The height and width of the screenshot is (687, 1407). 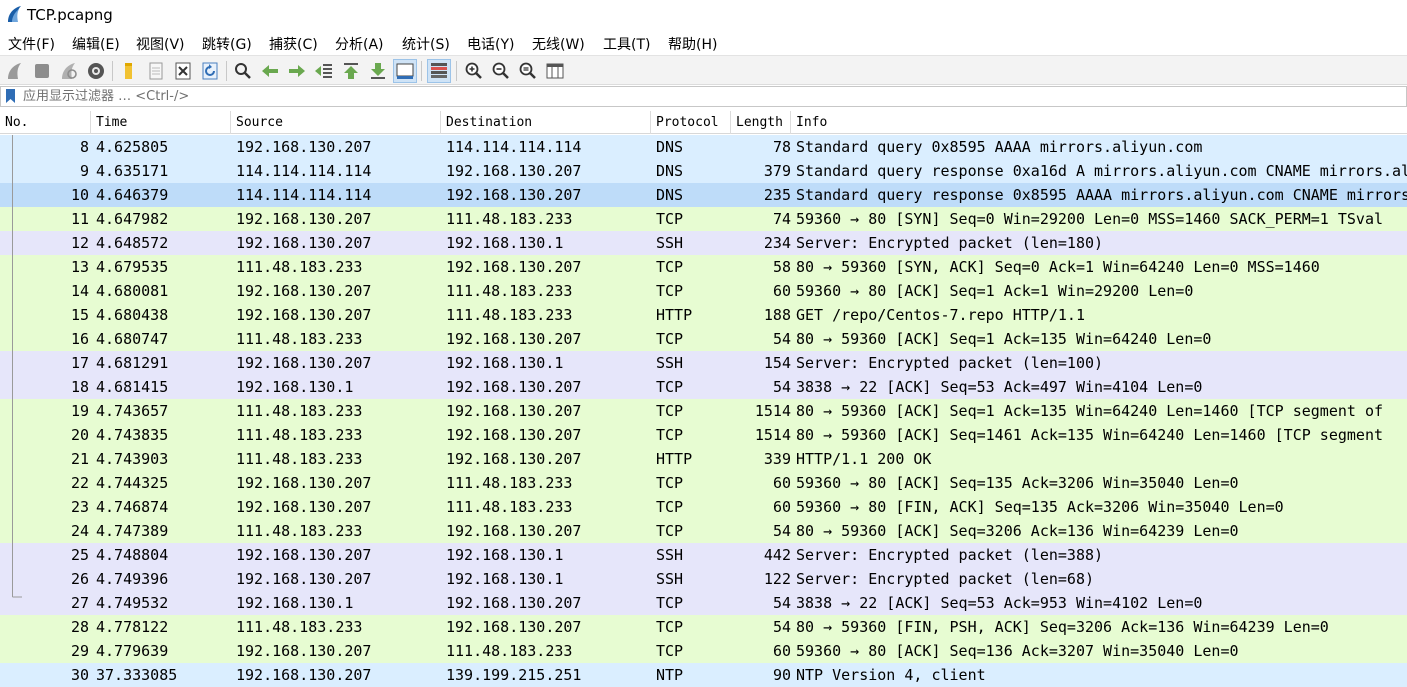 I want to click on packet-destination: 139.199.215.251, so click(x=514, y=675).